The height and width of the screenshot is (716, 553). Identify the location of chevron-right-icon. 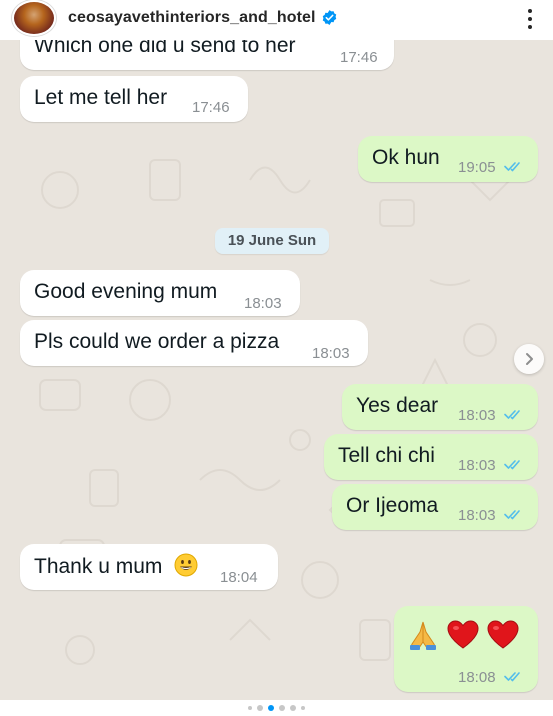
(529, 359).